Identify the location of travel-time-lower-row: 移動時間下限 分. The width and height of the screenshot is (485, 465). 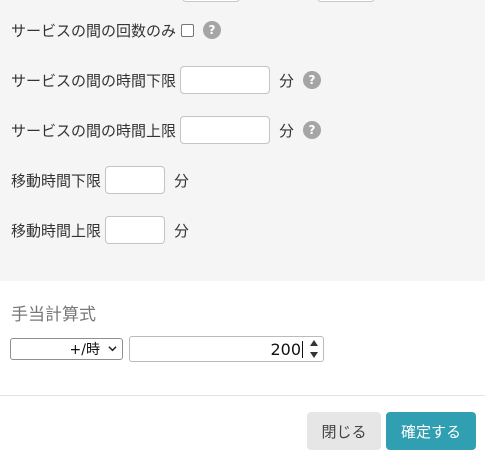
(100, 180).